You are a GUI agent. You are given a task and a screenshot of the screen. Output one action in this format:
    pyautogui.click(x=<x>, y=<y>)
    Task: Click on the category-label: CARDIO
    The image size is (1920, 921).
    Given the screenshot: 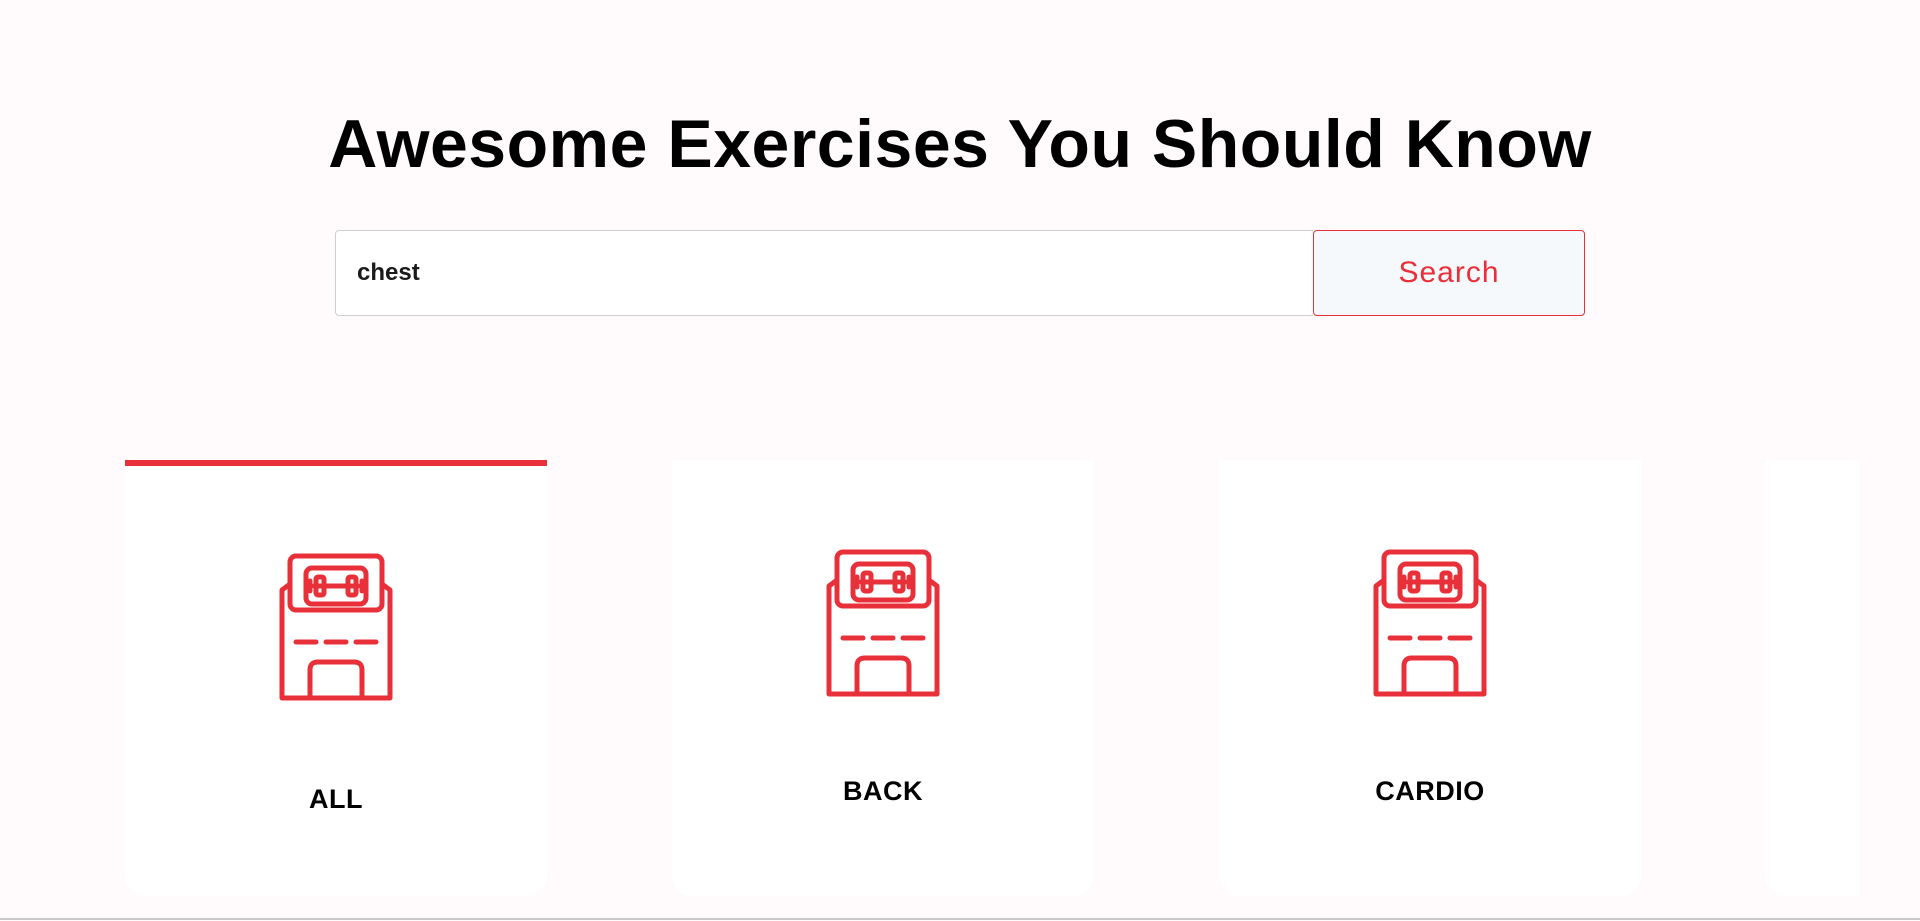 What is the action you would take?
    pyautogui.click(x=1430, y=791)
    